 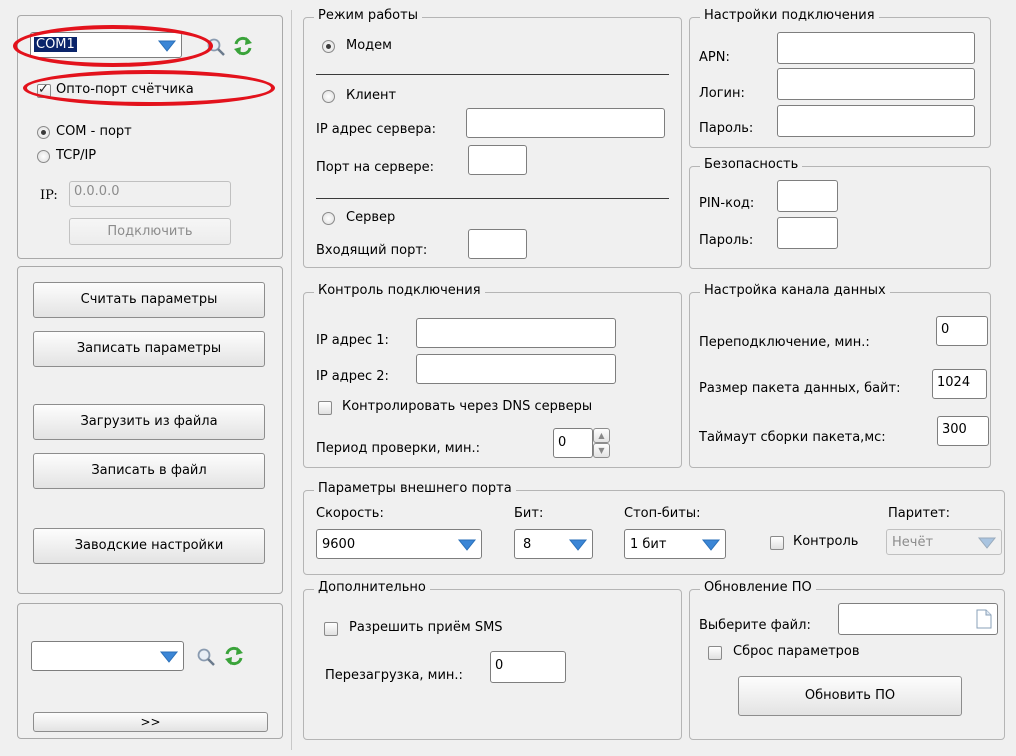 What do you see at coordinates (527, 544) in the screenshot?
I see `bits-value: 8` at bounding box center [527, 544].